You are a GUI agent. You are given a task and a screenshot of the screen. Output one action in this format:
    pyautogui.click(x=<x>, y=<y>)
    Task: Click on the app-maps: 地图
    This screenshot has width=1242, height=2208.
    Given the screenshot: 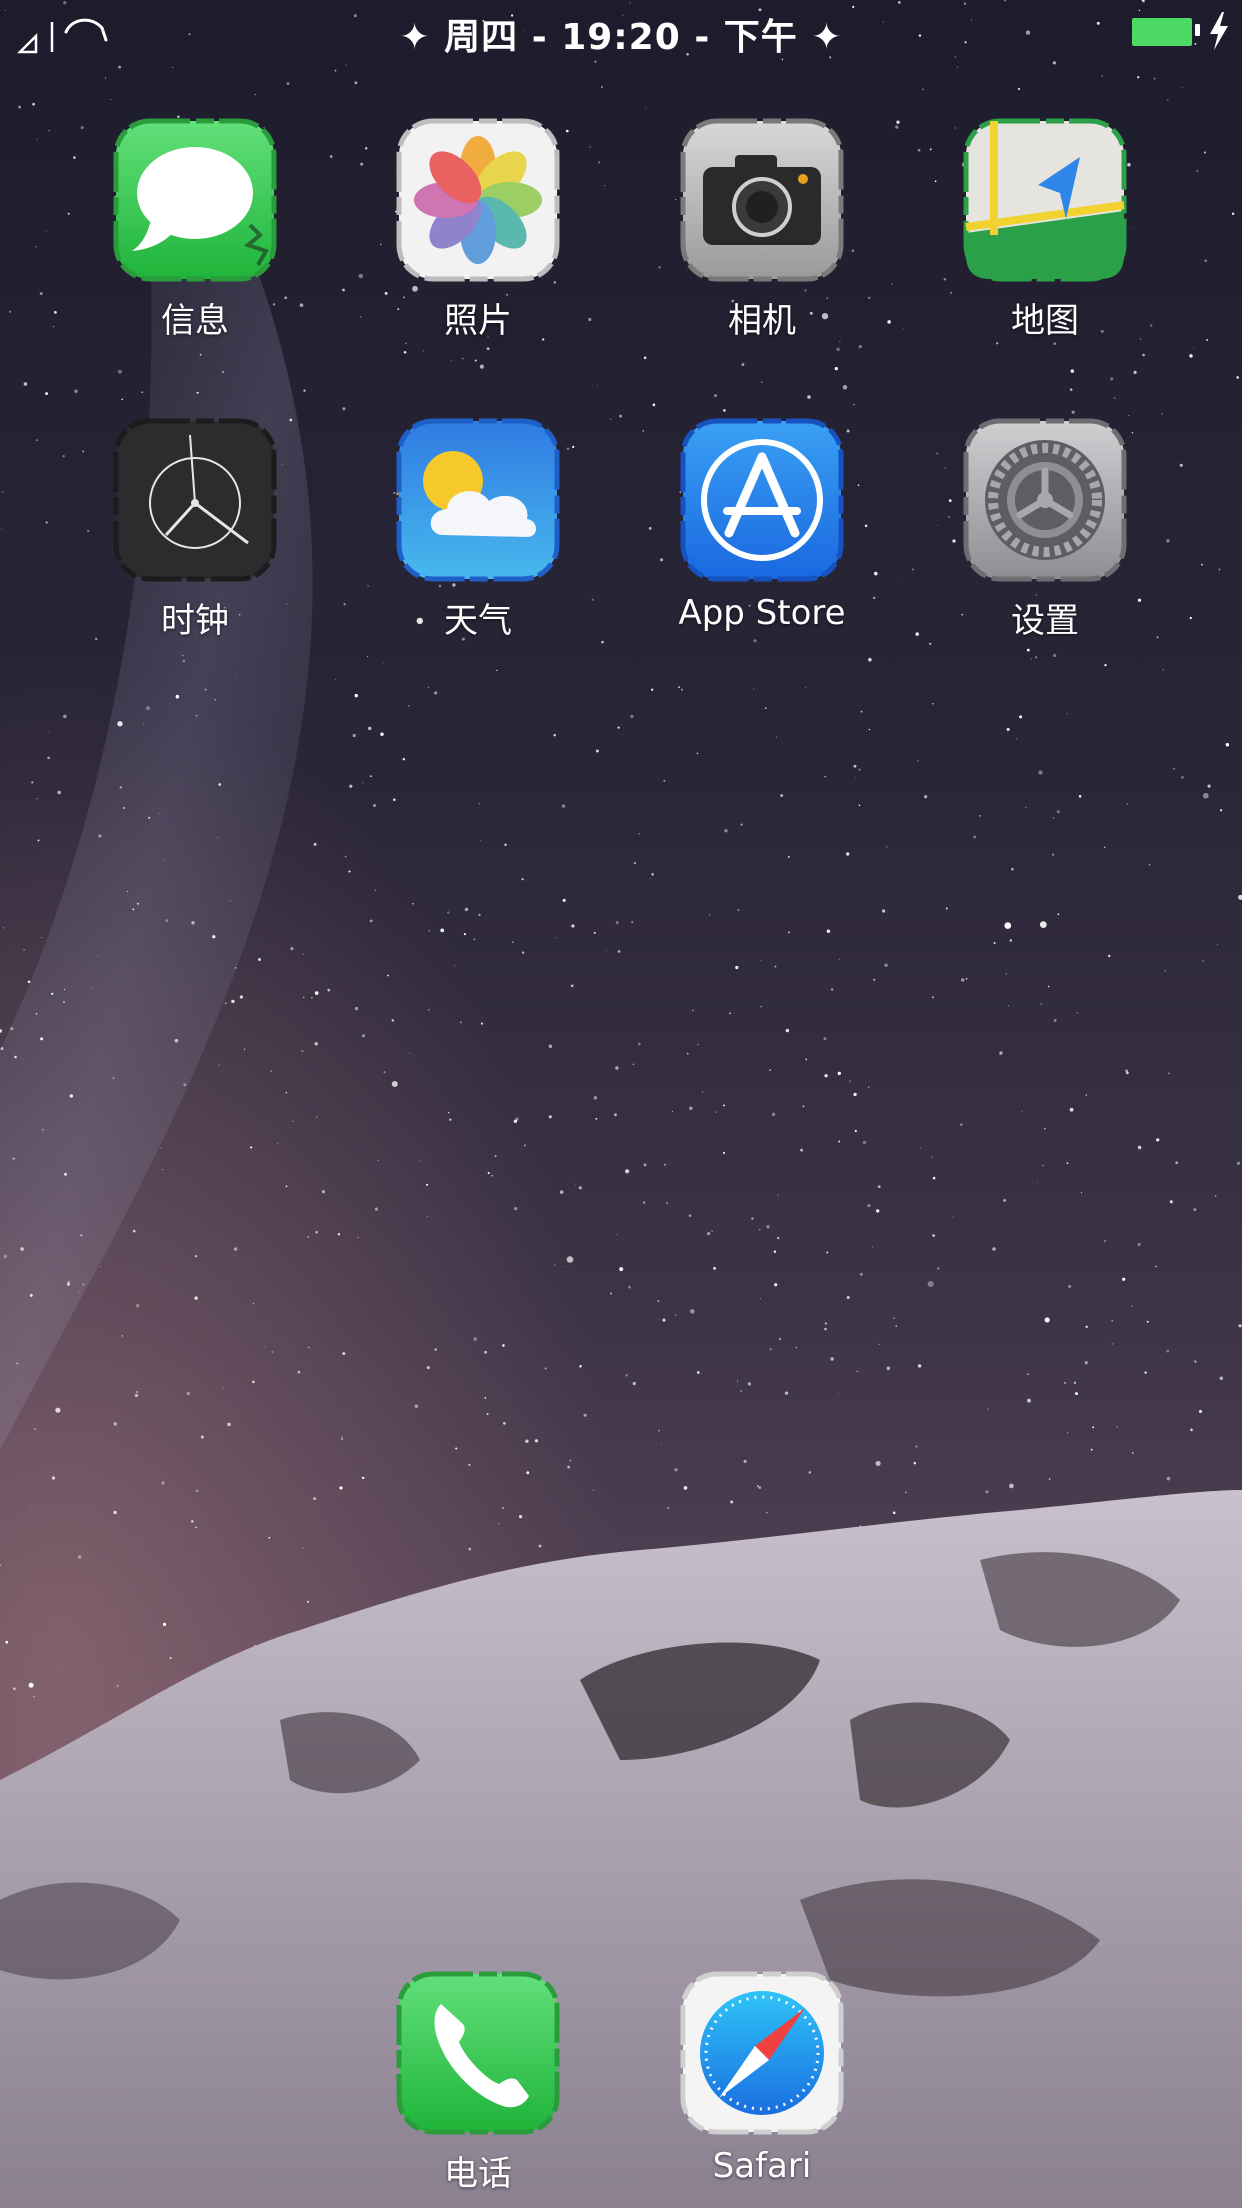 What is the action you would take?
    pyautogui.click(x=1045, y=235)
    